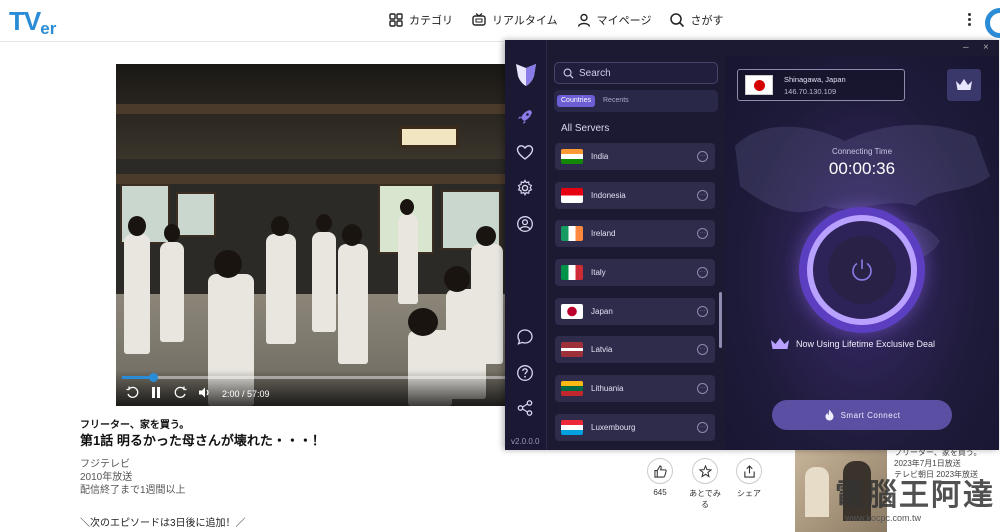  I want to click on video-scene-lamp, so click(429, 137).